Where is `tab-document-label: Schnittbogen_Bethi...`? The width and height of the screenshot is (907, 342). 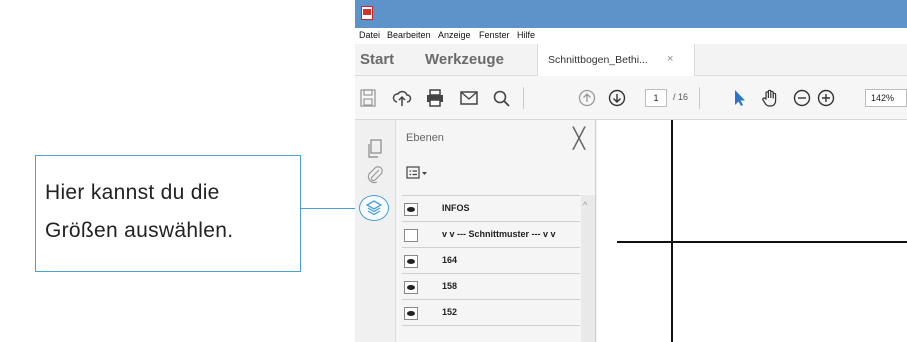 tab-document-label: Schnittbogen_Bethi... is located at coordinates (598, 60).